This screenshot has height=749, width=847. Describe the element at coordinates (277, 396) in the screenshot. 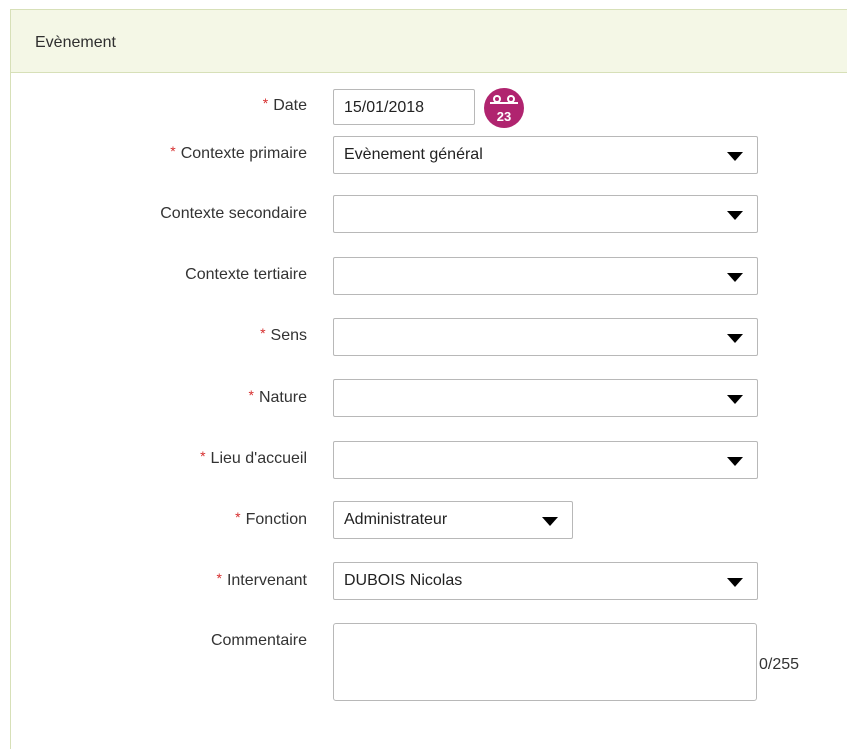

I see `nature-label: * Nature` at that location.